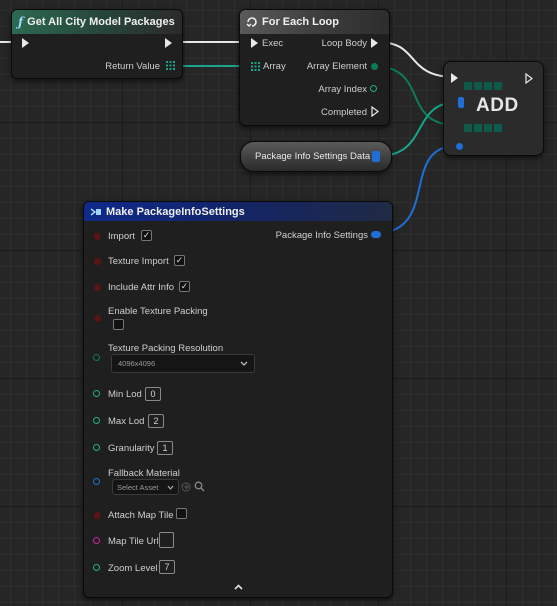  I want to click on granularity-label: Granularity, so click(131, 448).